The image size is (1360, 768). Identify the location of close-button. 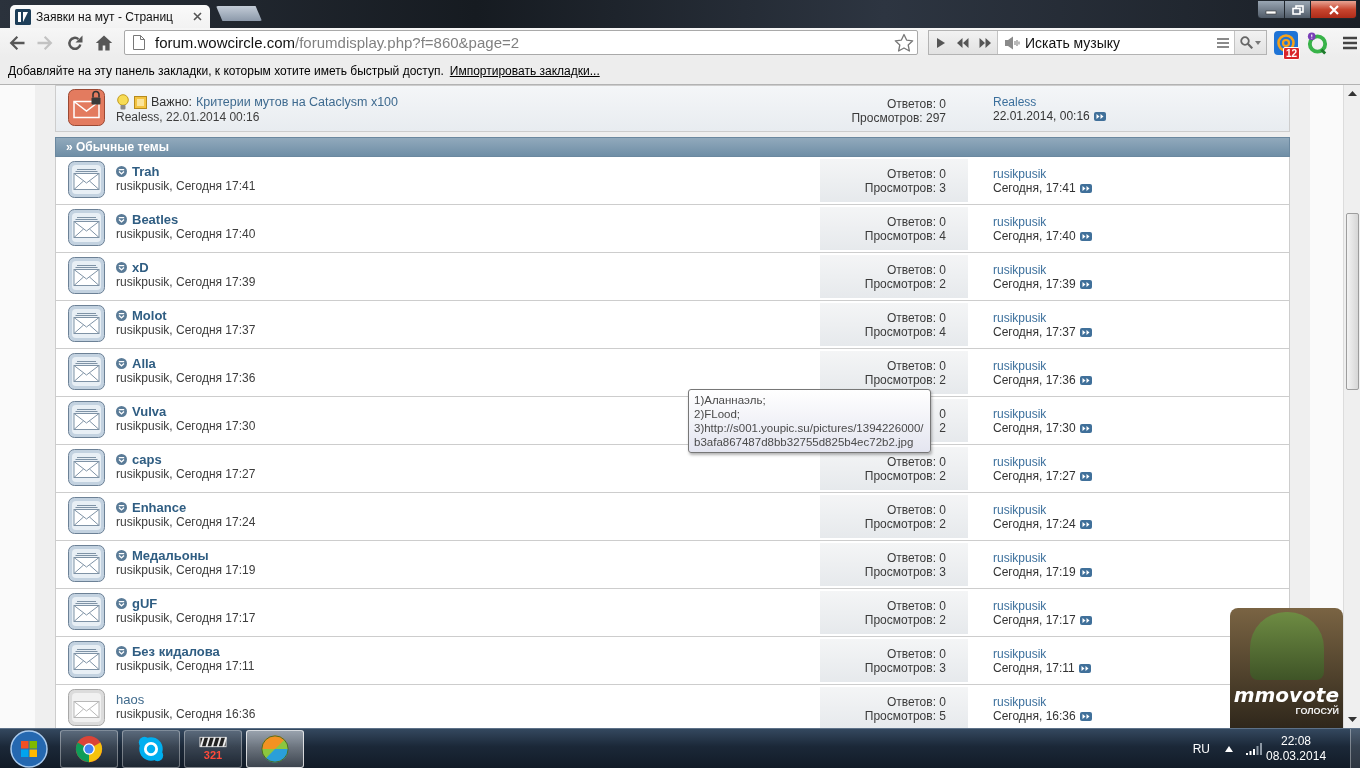
(1334, 9).